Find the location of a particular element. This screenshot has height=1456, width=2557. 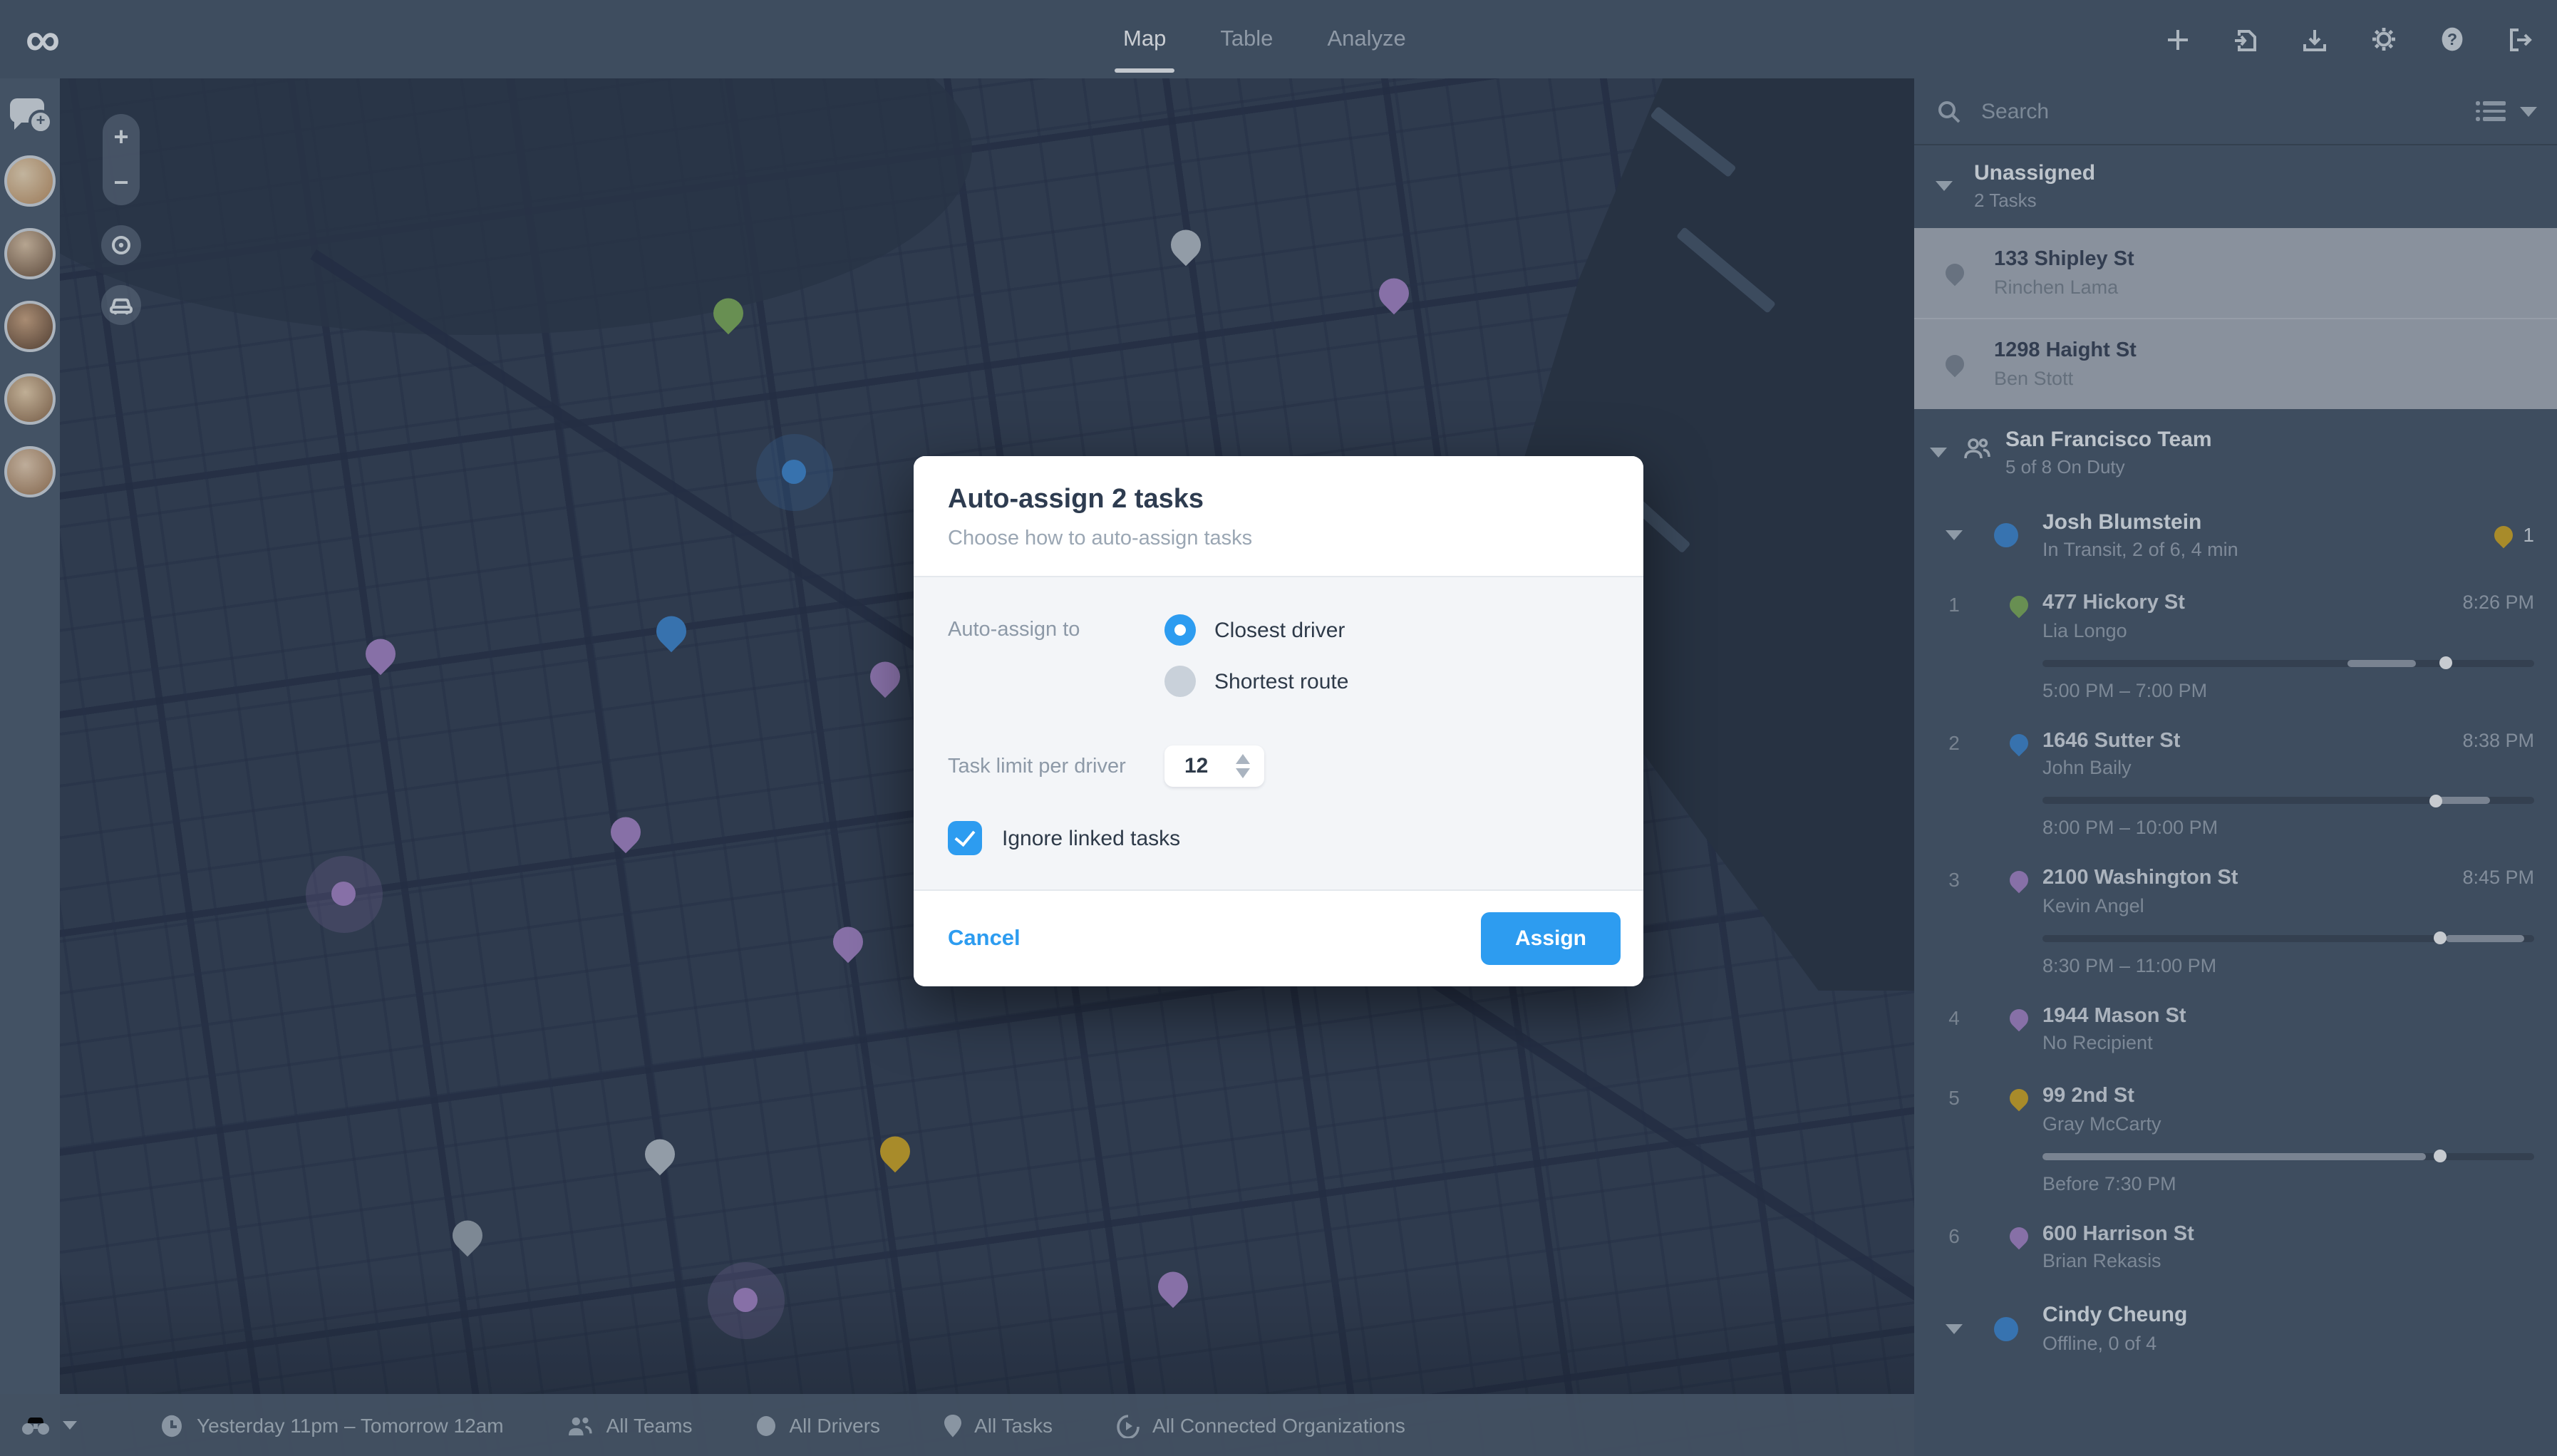

modal-subtitle: Choose how to auto-assign tasks is located at coordinates (1100, 538).